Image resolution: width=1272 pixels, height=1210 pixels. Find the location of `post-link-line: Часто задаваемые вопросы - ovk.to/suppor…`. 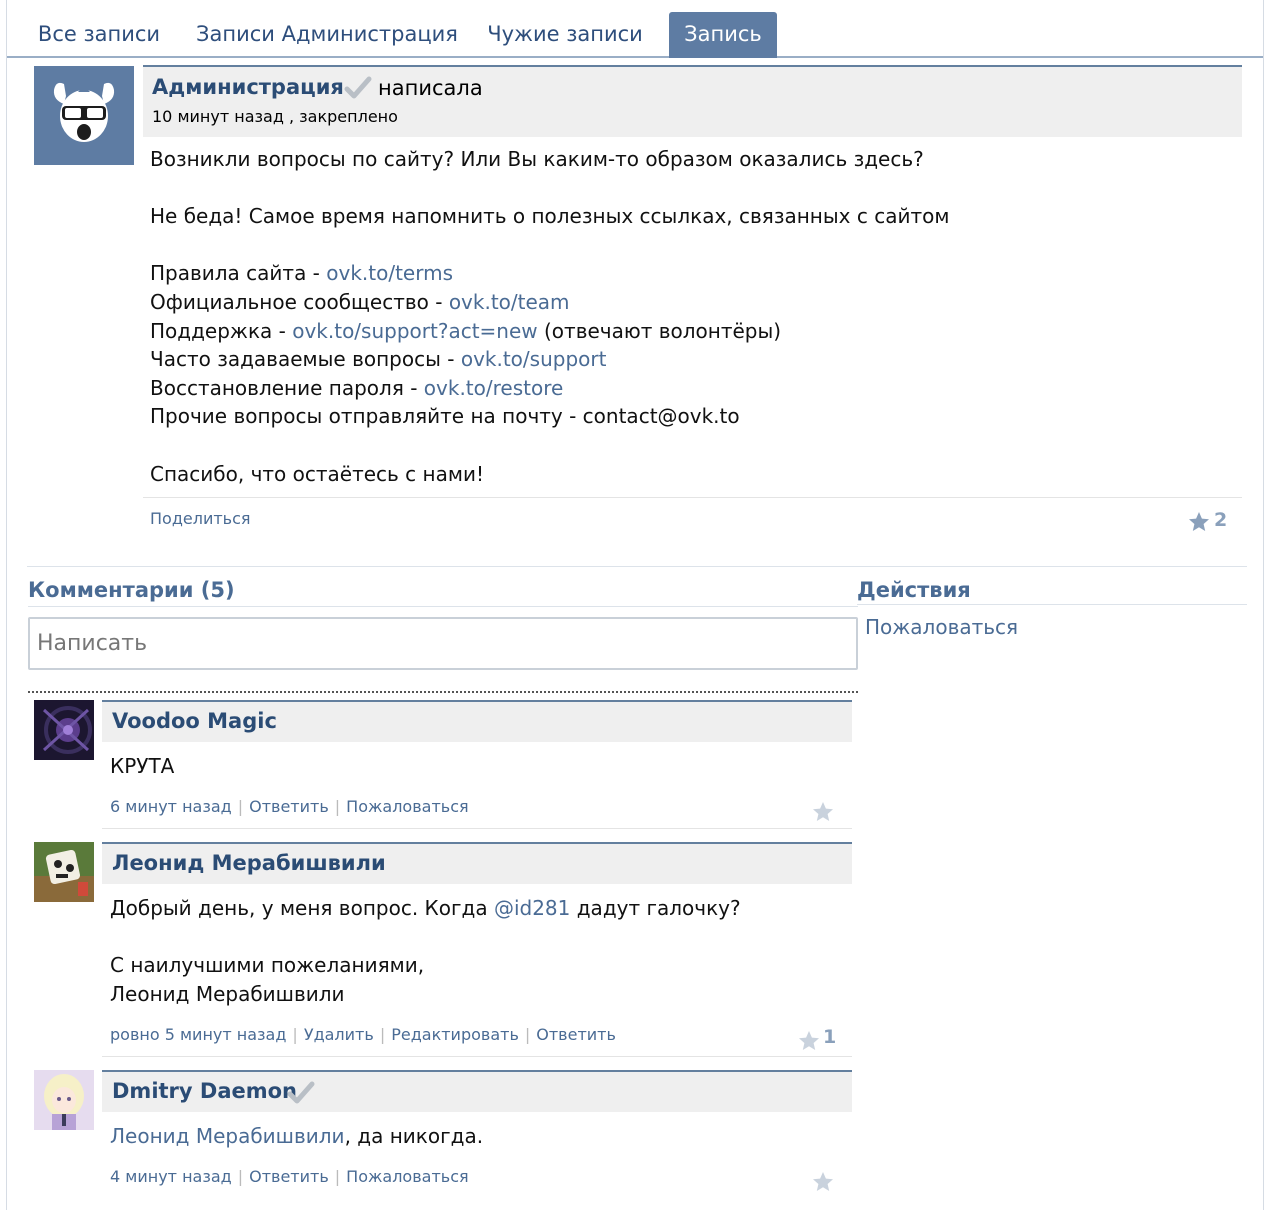

post-link-line: Часто задаваемые вопросы - ovk.to/suppor… is located at coordinates (378, 359).